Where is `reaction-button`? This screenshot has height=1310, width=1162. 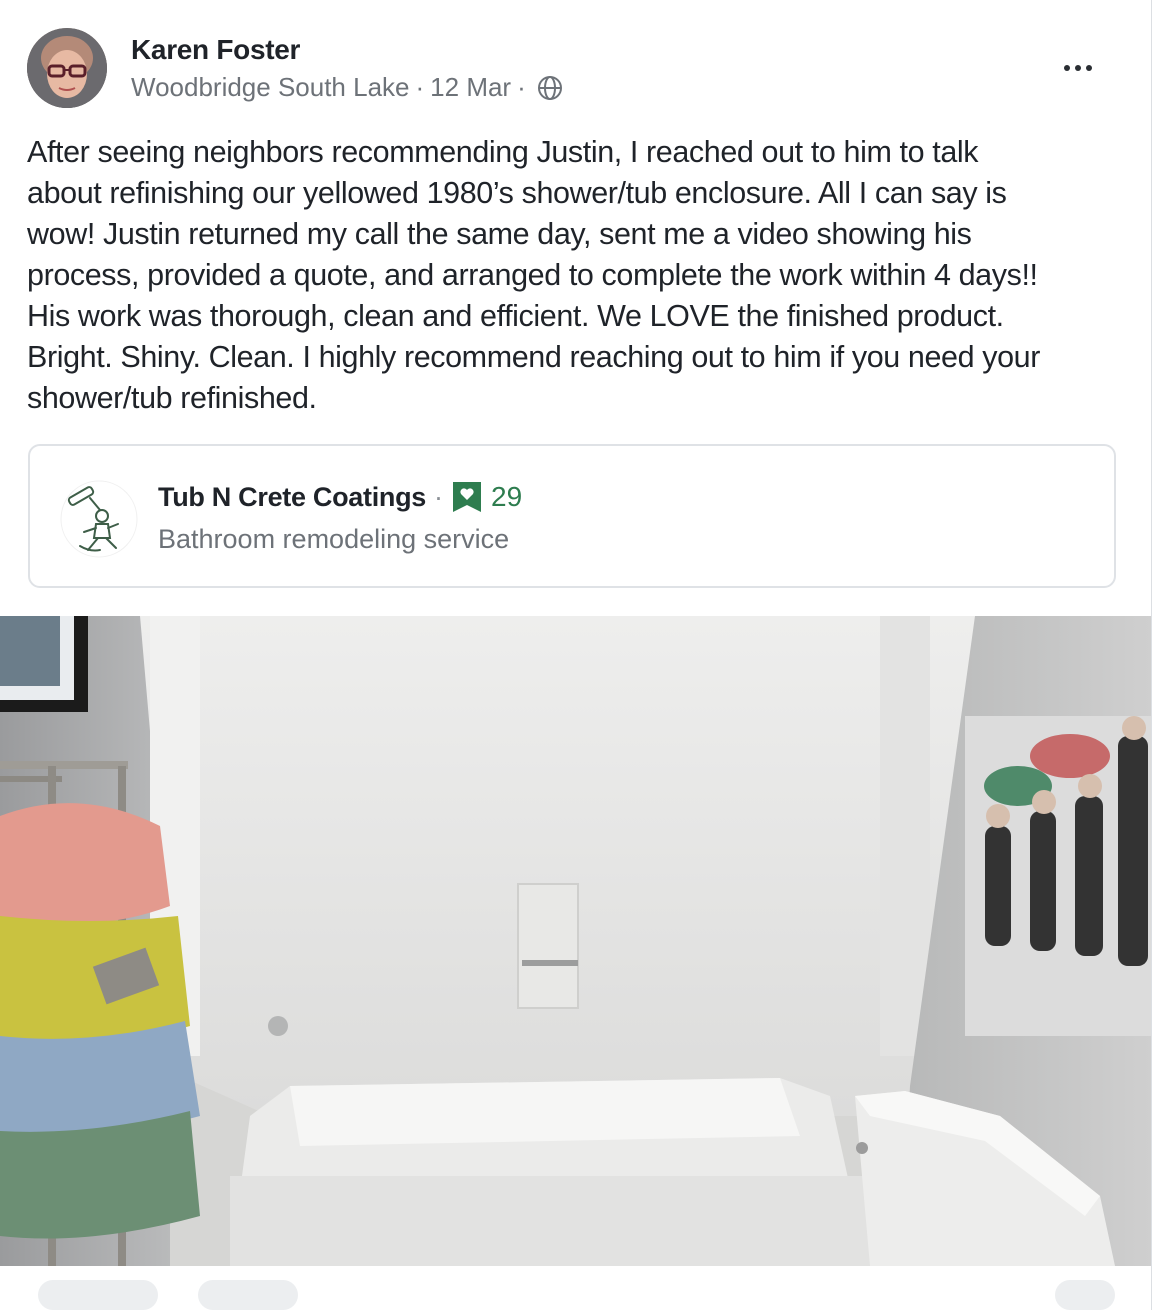 reaction-button is located at coordinates (98, 1295).